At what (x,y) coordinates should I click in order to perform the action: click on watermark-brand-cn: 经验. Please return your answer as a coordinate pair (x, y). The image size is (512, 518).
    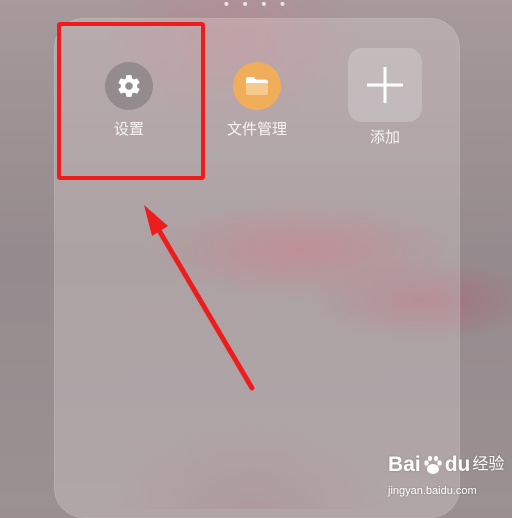
    Looking at the image, I should click on (488, 464).